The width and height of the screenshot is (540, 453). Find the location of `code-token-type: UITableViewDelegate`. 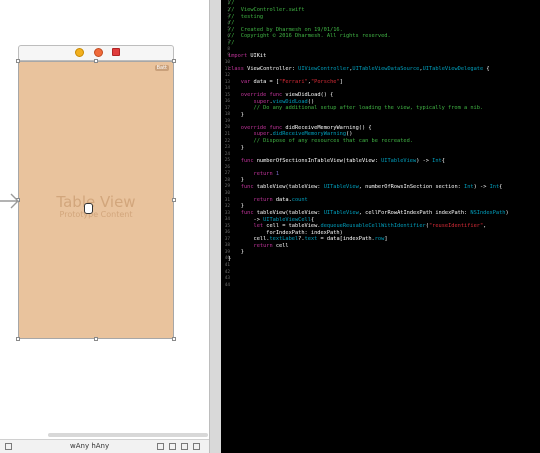

code-token-type: UITableViewDelegate is located at coordinates (453, 68).